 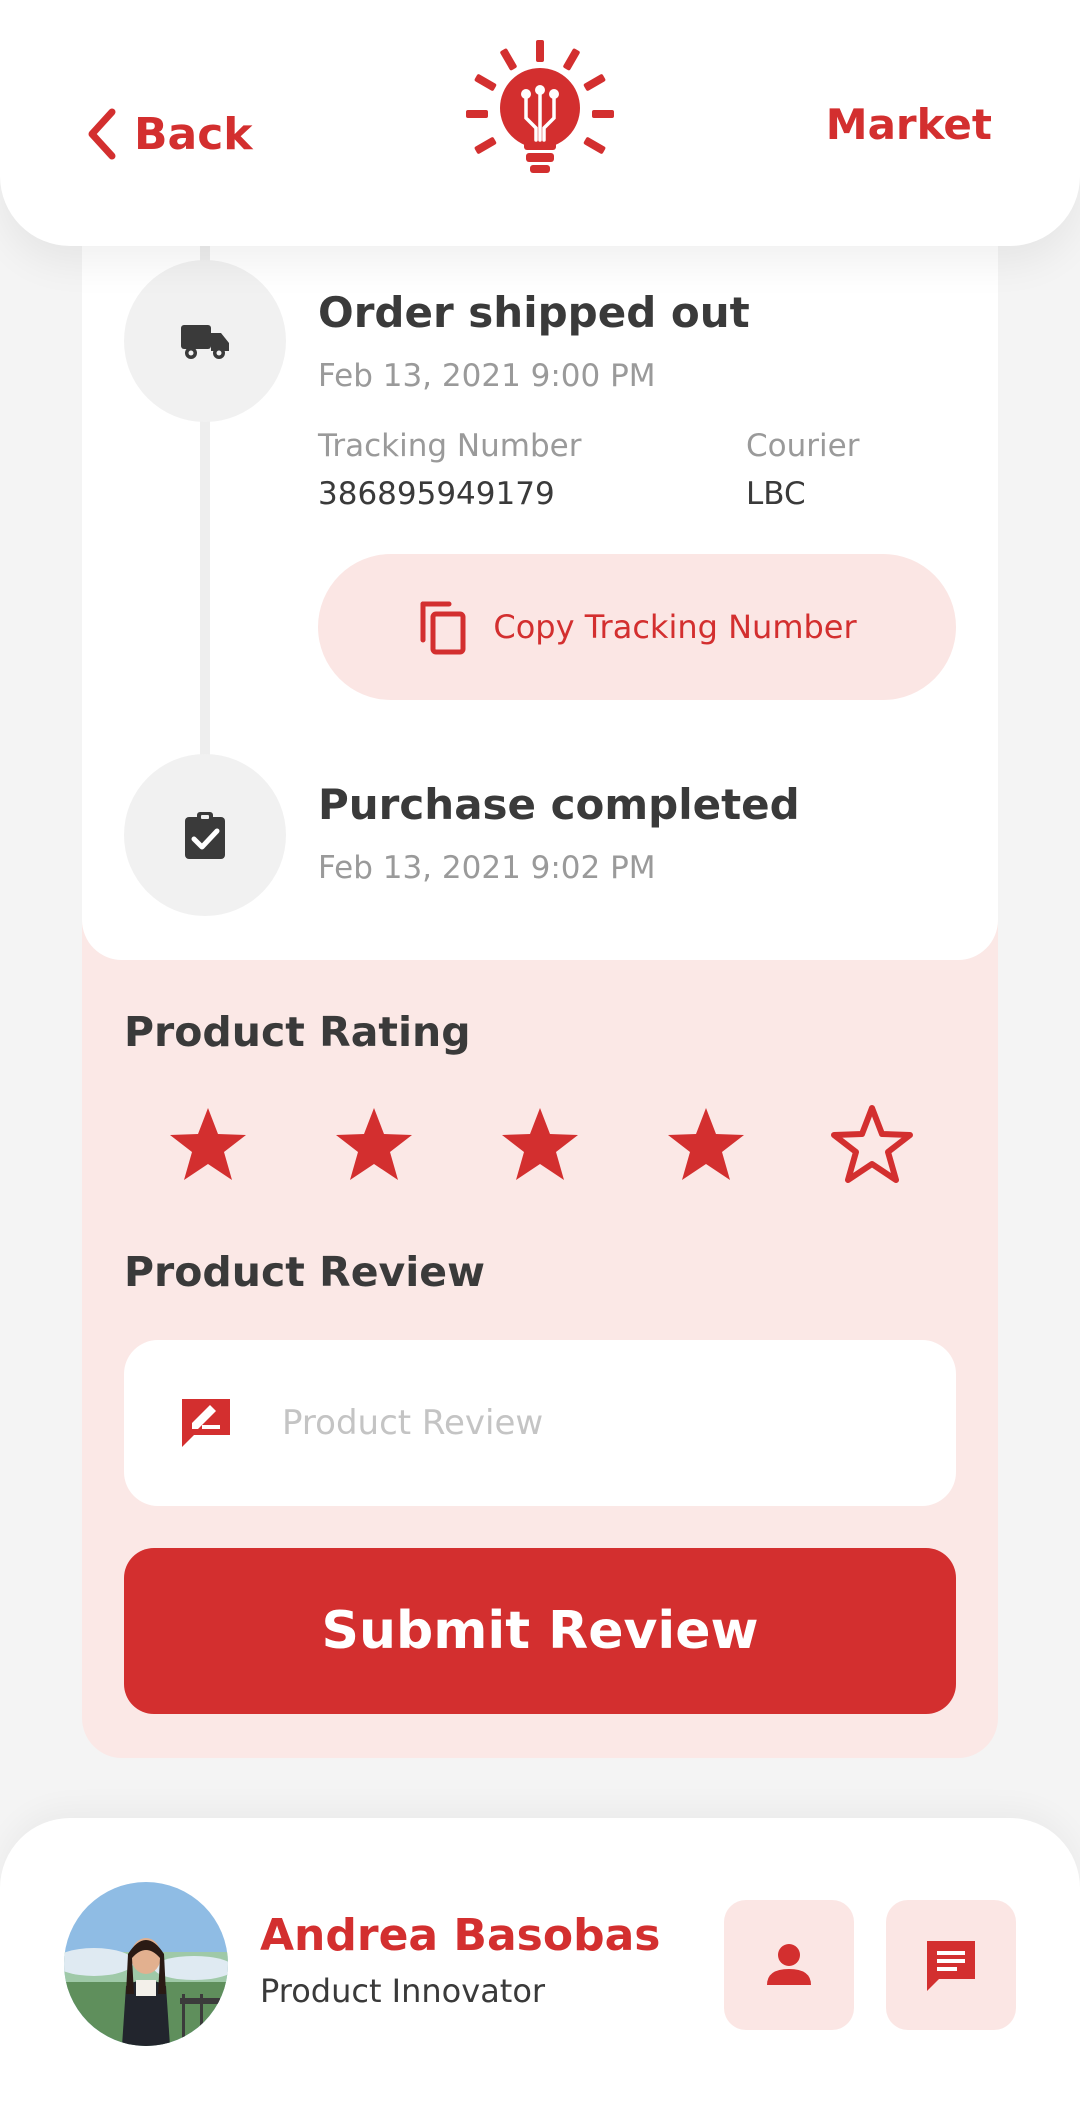 What do you see at coordinates (776, 494) in the screenshot?
I see `courier-value: LBC` at bounding box center [776, 494].